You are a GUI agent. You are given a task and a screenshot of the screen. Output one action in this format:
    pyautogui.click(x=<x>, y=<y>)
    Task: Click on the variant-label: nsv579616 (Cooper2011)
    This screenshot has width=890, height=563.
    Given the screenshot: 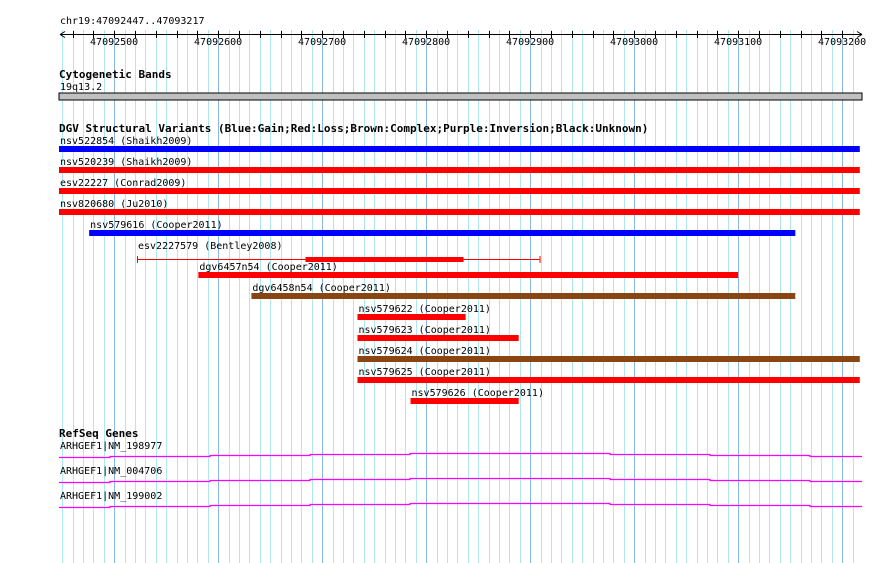 What is the action you would take?
    pyautogui.click(x=156, y=225)
    